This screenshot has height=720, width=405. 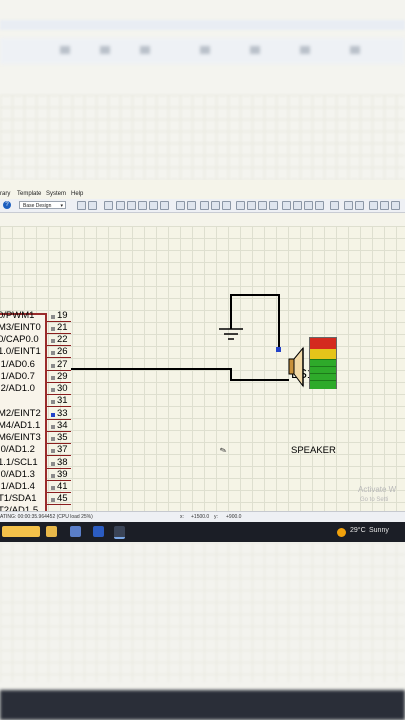 What do you see at coordinates (223, 450) in the screenshot?
I see `pencil-cursor-icon: ✎` at bounding box center [223, 450].